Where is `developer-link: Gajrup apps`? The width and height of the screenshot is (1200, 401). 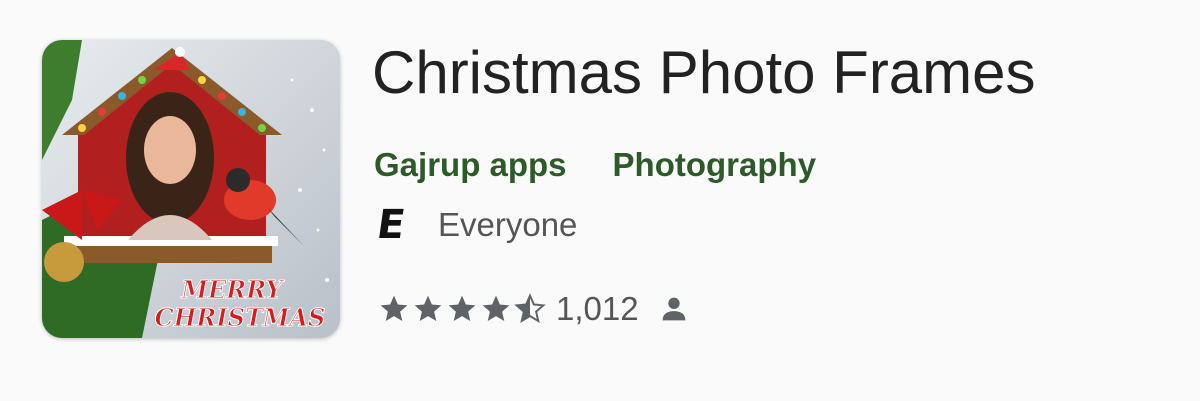 developer-link: Gajrup apps is located at coordinates (470, 165).